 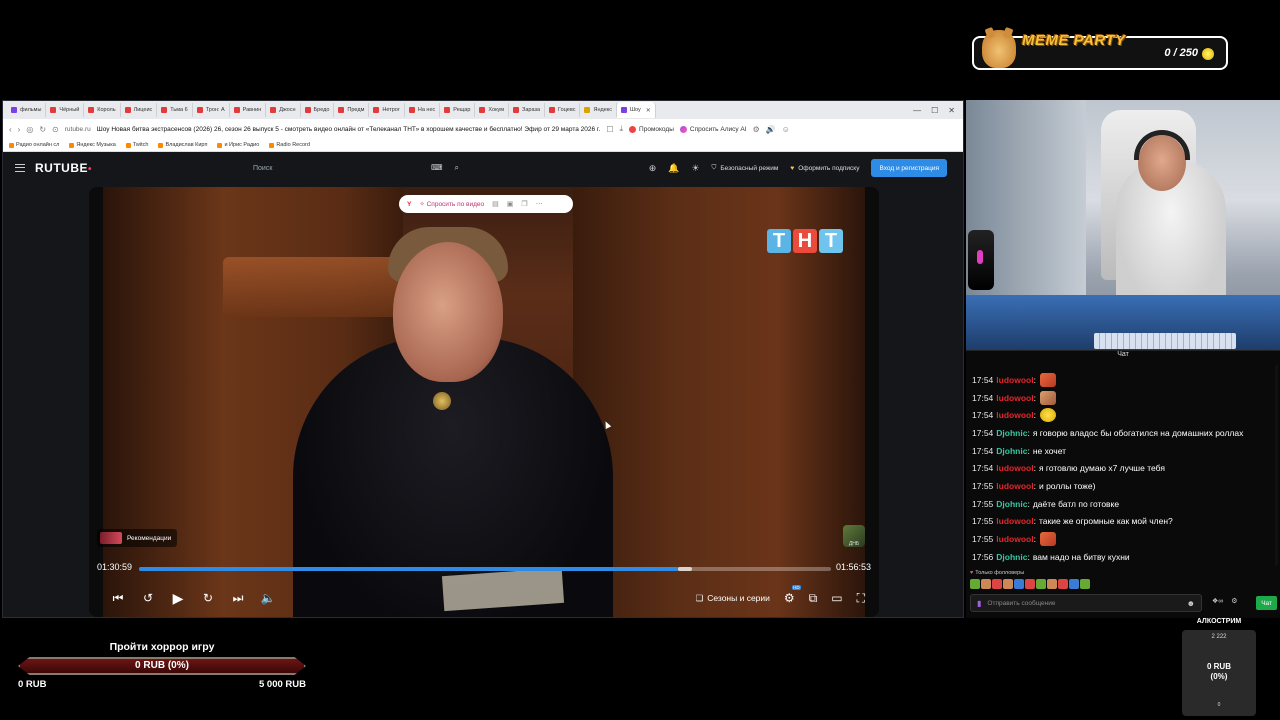 I want to click on minimize-icon: —, so click(x=917, y=110).